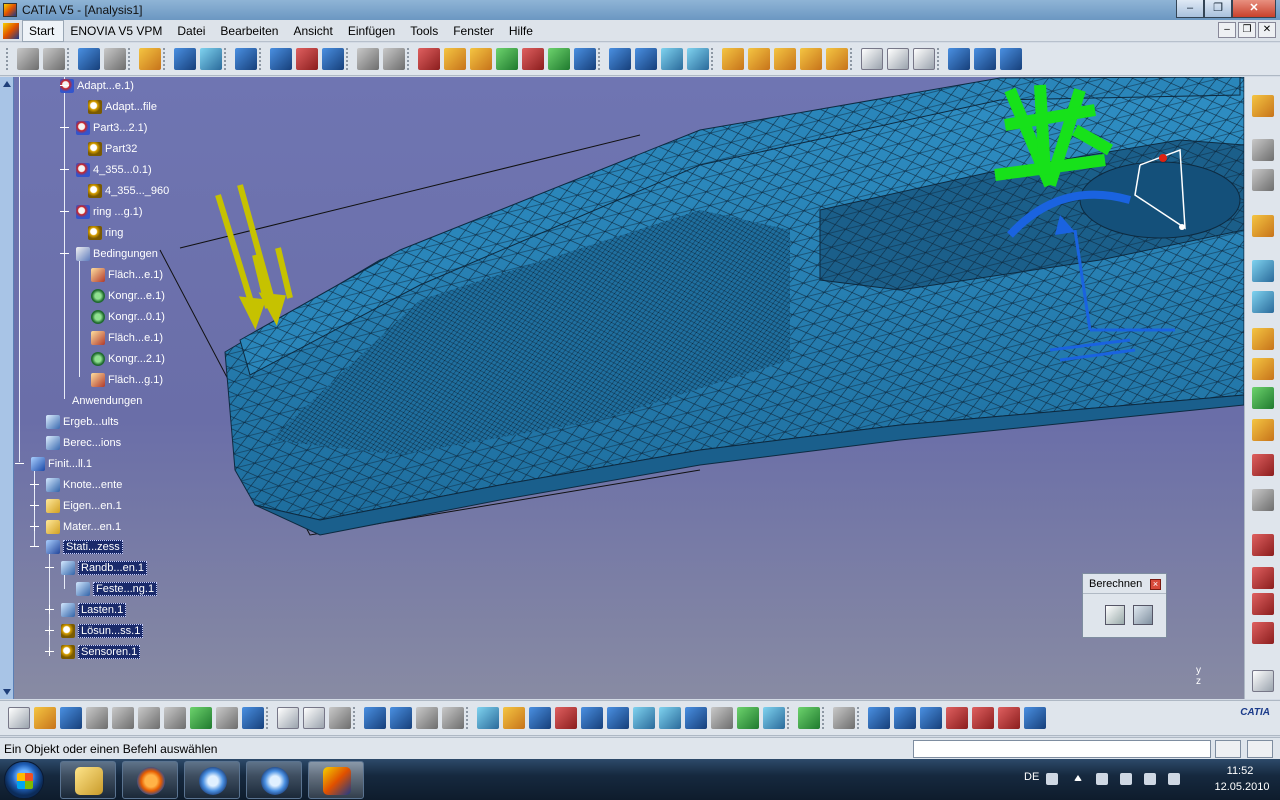  What do you see at coordinates (618, 718) in the screenshot?
I see `zoom-out-icon` at bounding box center [618, 718].